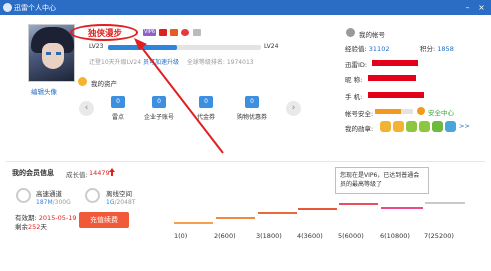 Image resolution: width=491 pixels, height=271 pixels. What do you see at coordinates (481, 7) in the screenshot?
I see `close-icon: ×` at bounding box center [481, 7].